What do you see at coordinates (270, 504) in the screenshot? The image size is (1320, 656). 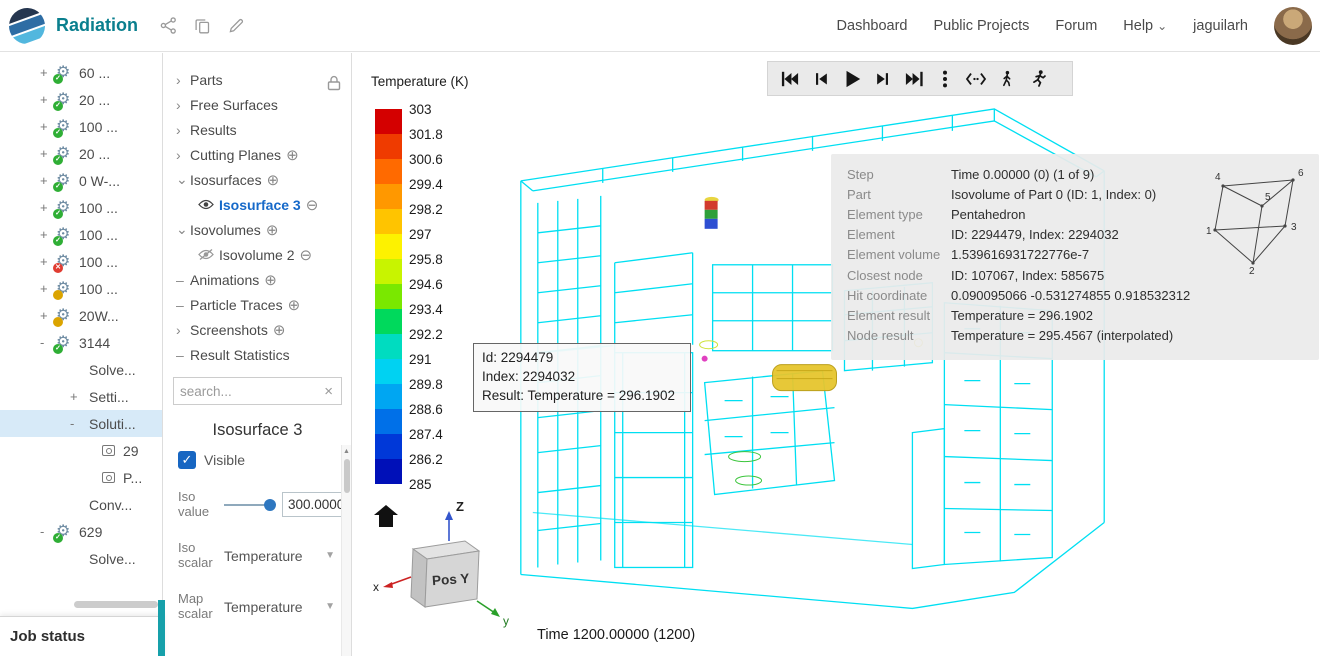 I see `slider-thumb` at bounding box center [270, 504].